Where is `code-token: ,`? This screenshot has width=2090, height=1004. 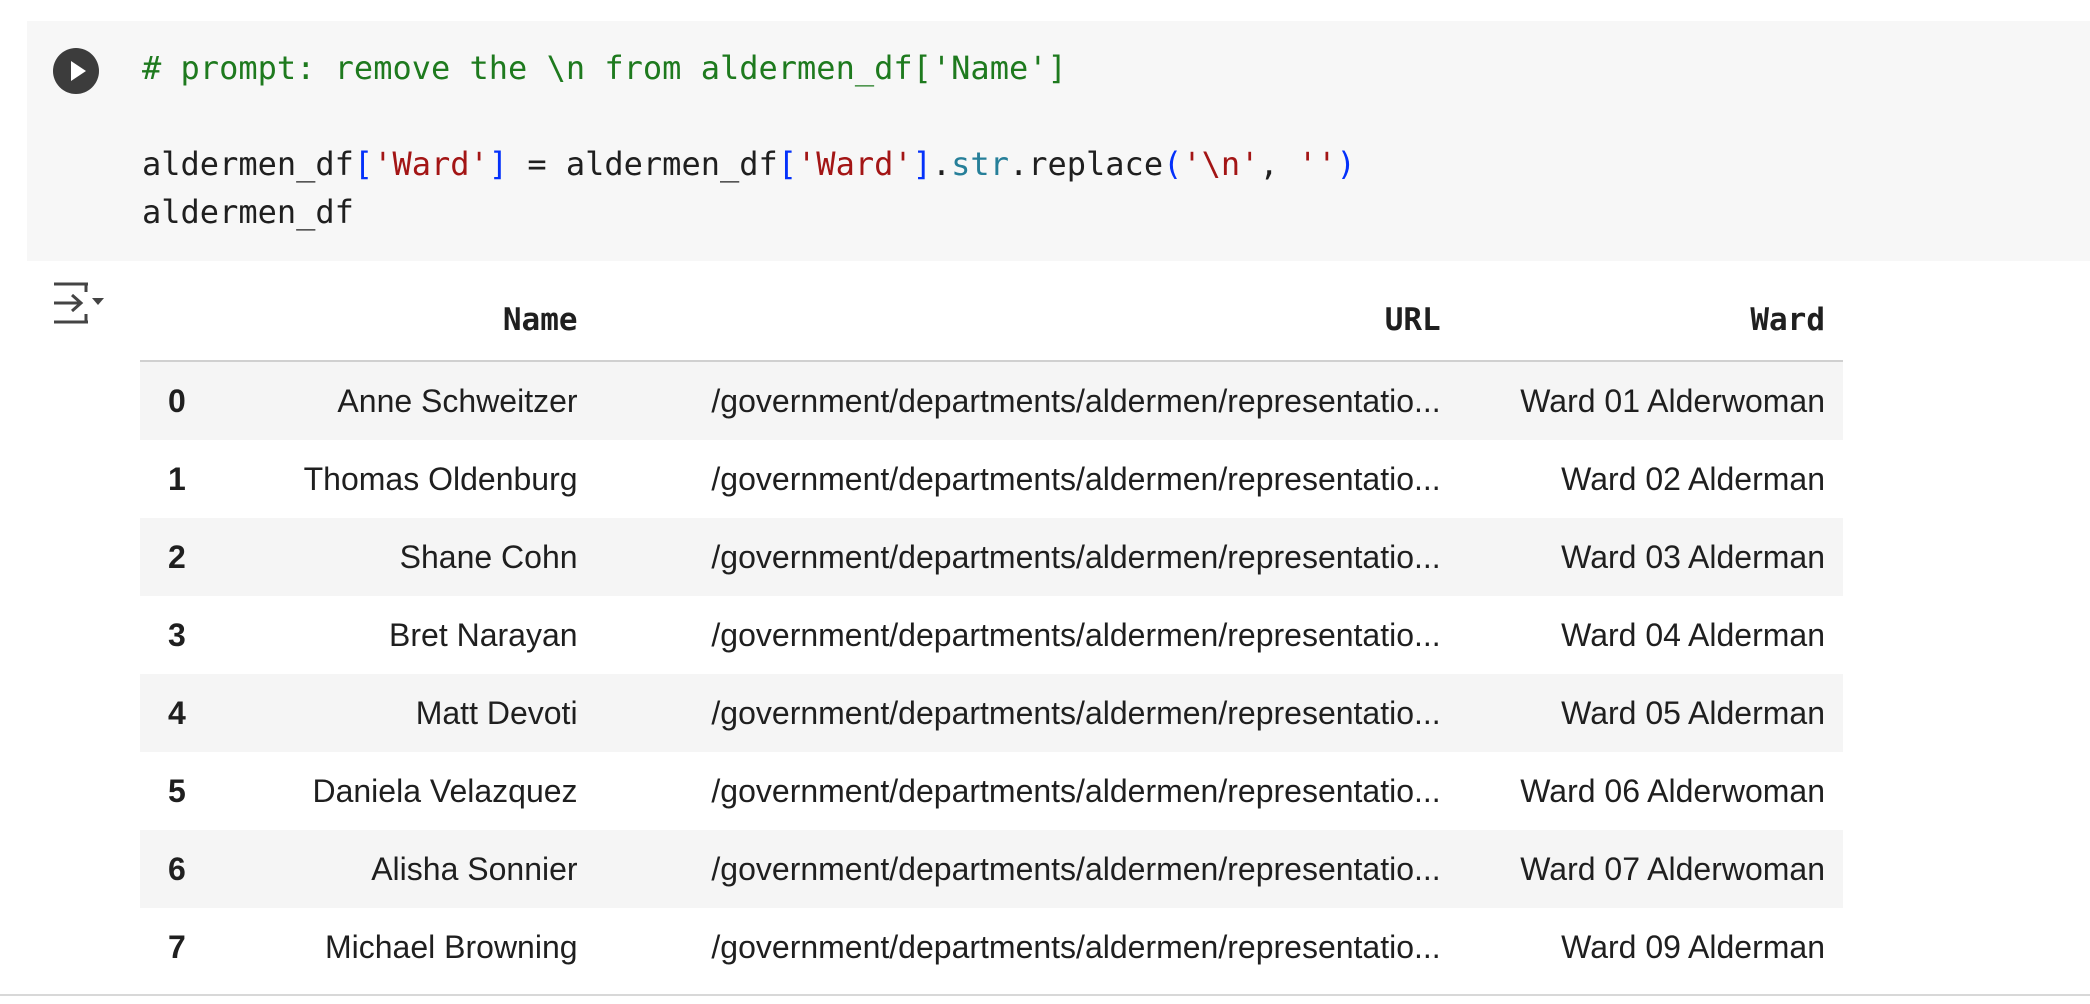
code-token: , is located at coordinates (1278, 164).